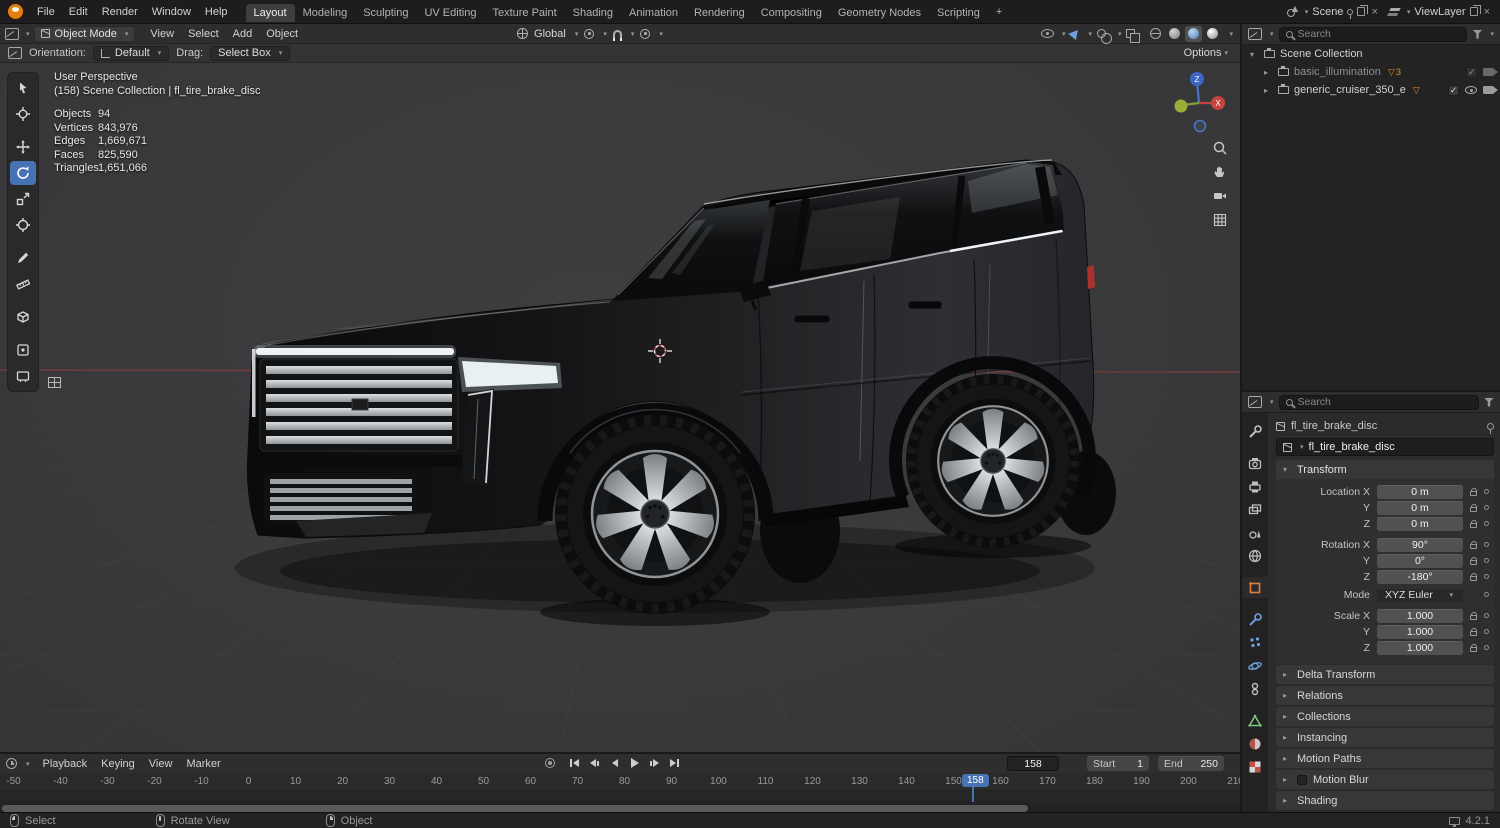 The width and height of the screenshot is (1500, 828). Describe the element at coordinates (1255, 743) in the screenshot. I see `tab-material` at that location.